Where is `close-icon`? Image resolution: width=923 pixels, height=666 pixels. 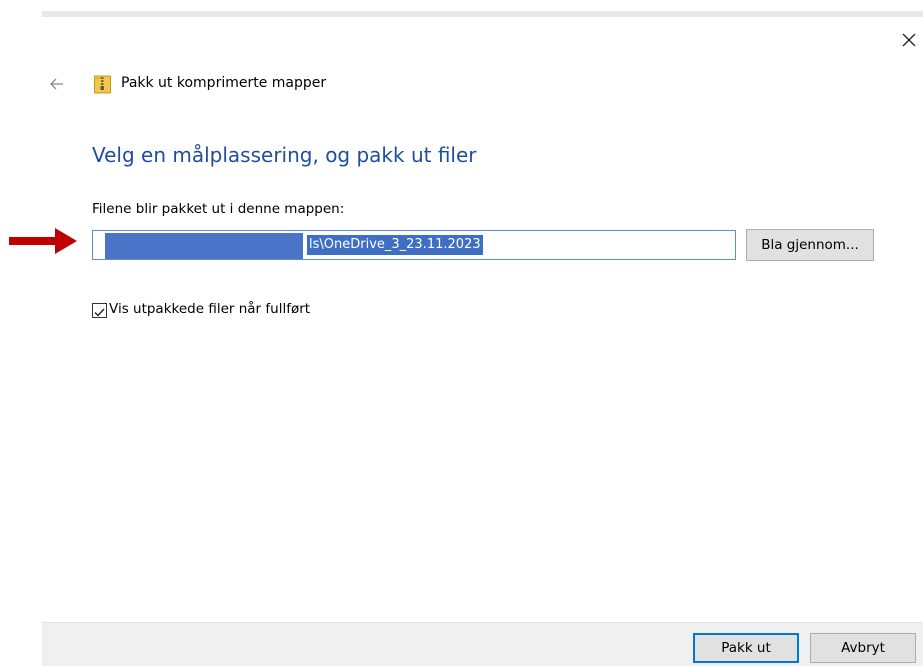 close-icon is located at coordinates (909, 40).